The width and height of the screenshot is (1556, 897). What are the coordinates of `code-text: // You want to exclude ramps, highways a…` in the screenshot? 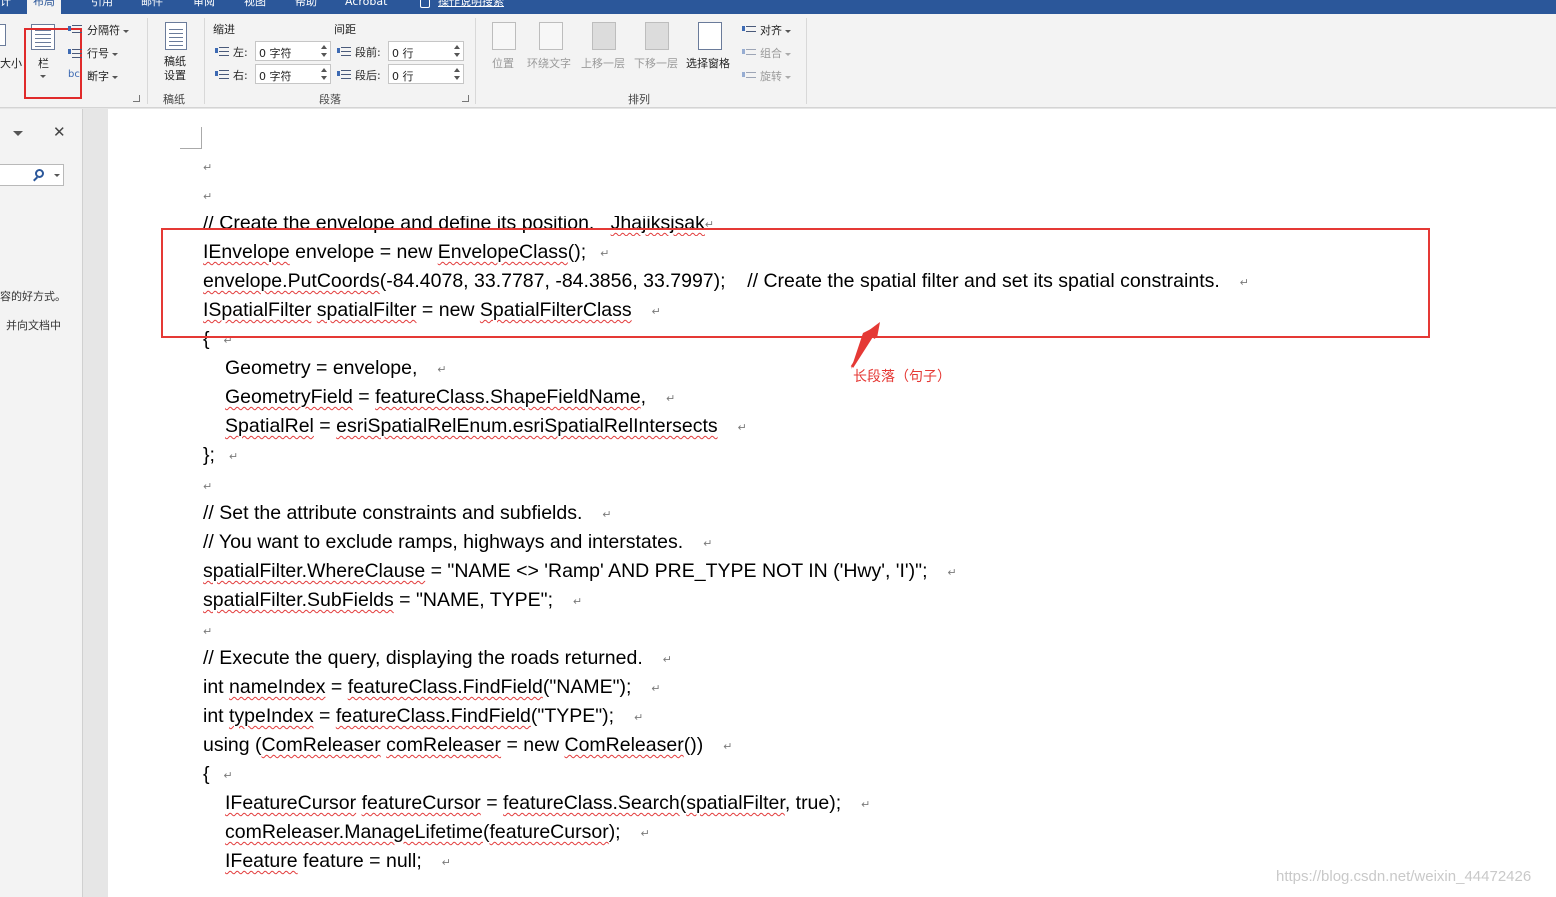 It's located at (443, 542).